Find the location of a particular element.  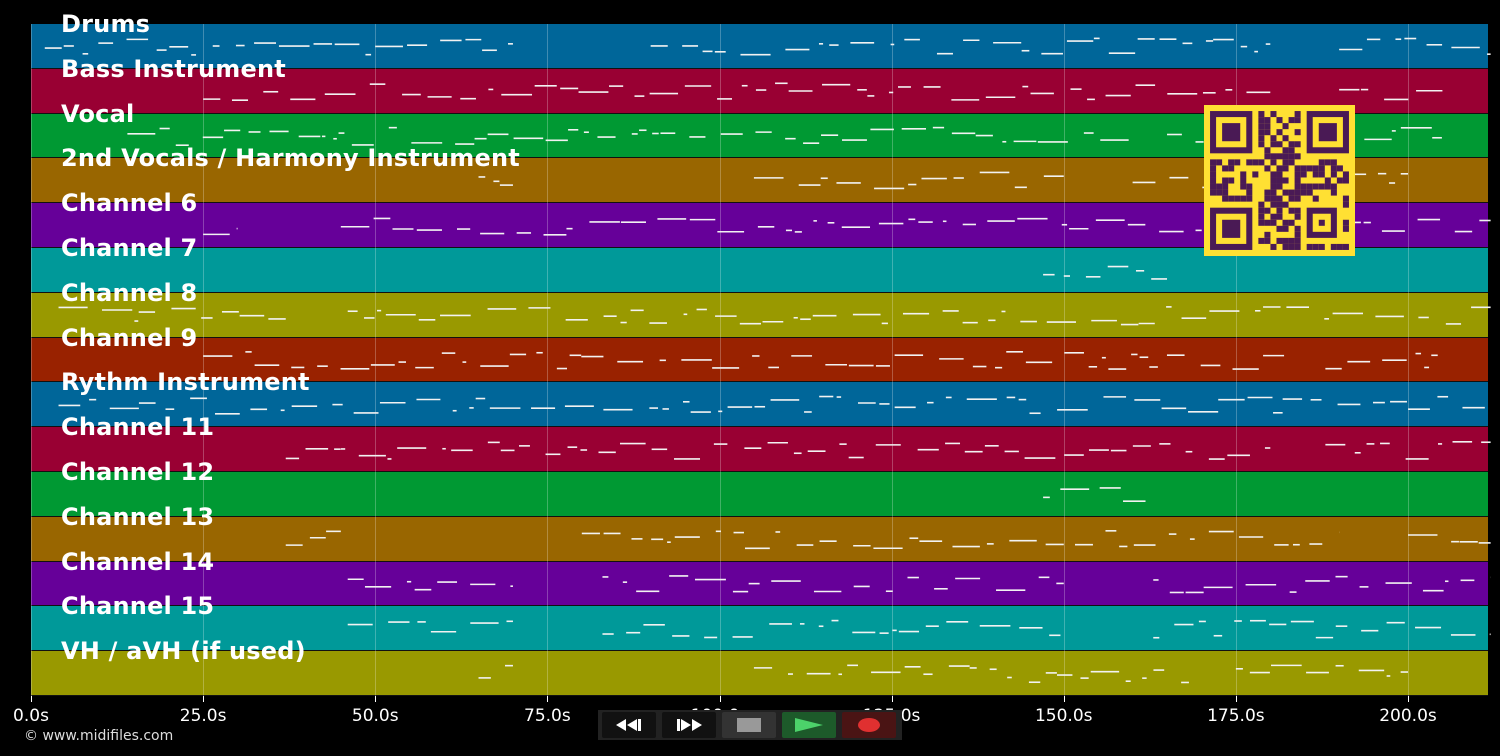

stop-button is located at coordinates (749, 725).